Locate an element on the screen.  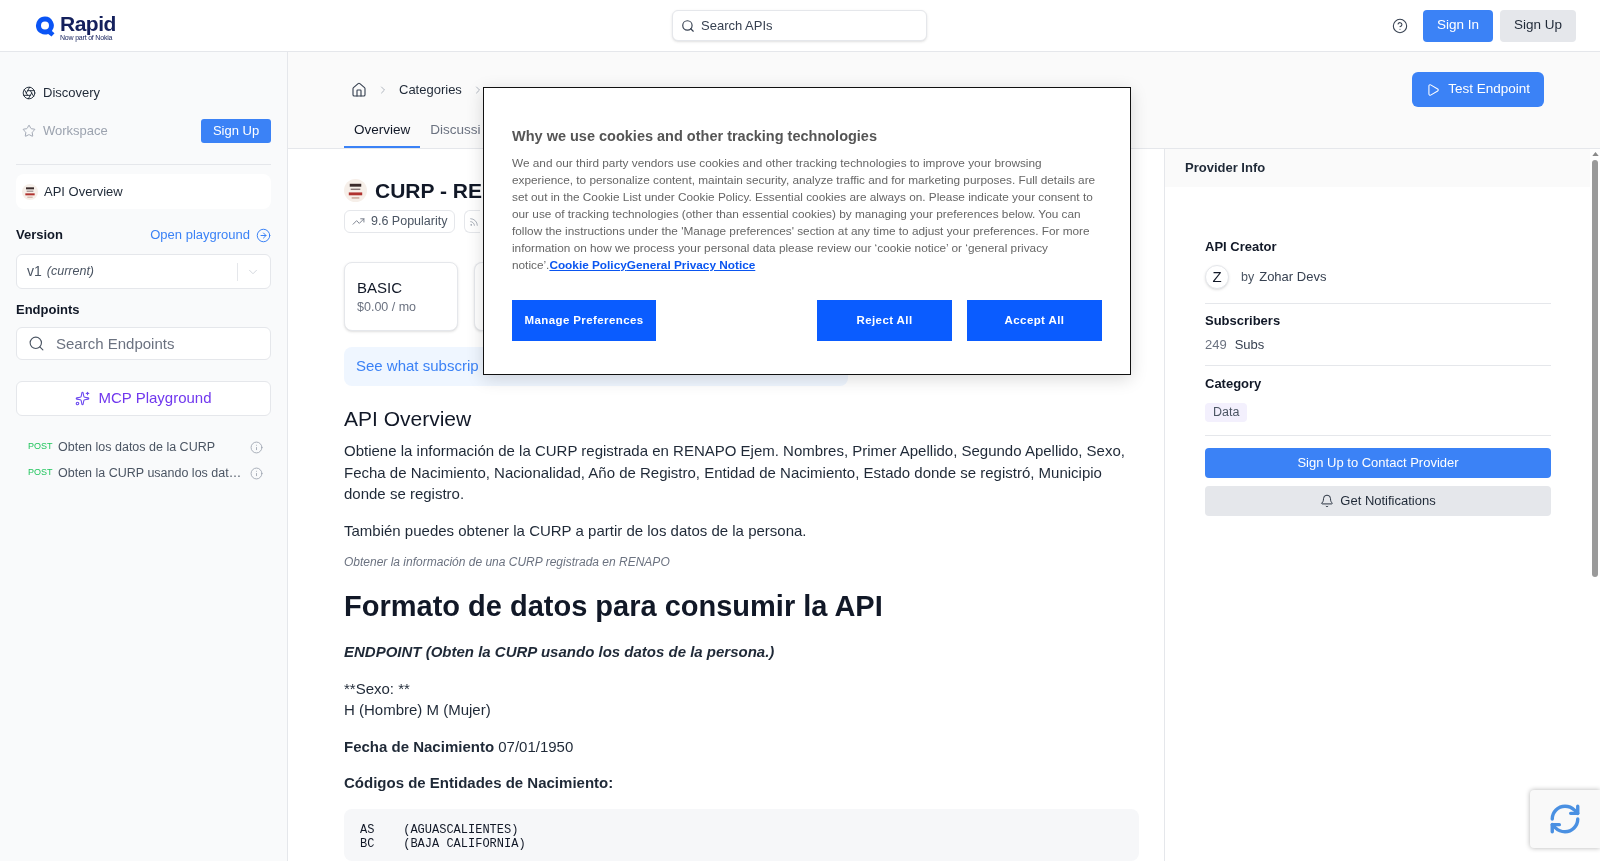
sidebar-item: API Overview is located at coordinates (143, 191).